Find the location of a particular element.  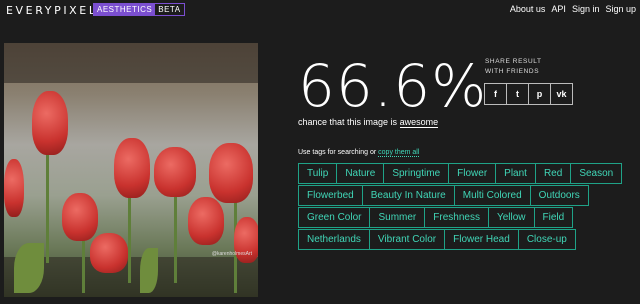

nav-signin-link: Sign in is located at coordinates (586, 9).